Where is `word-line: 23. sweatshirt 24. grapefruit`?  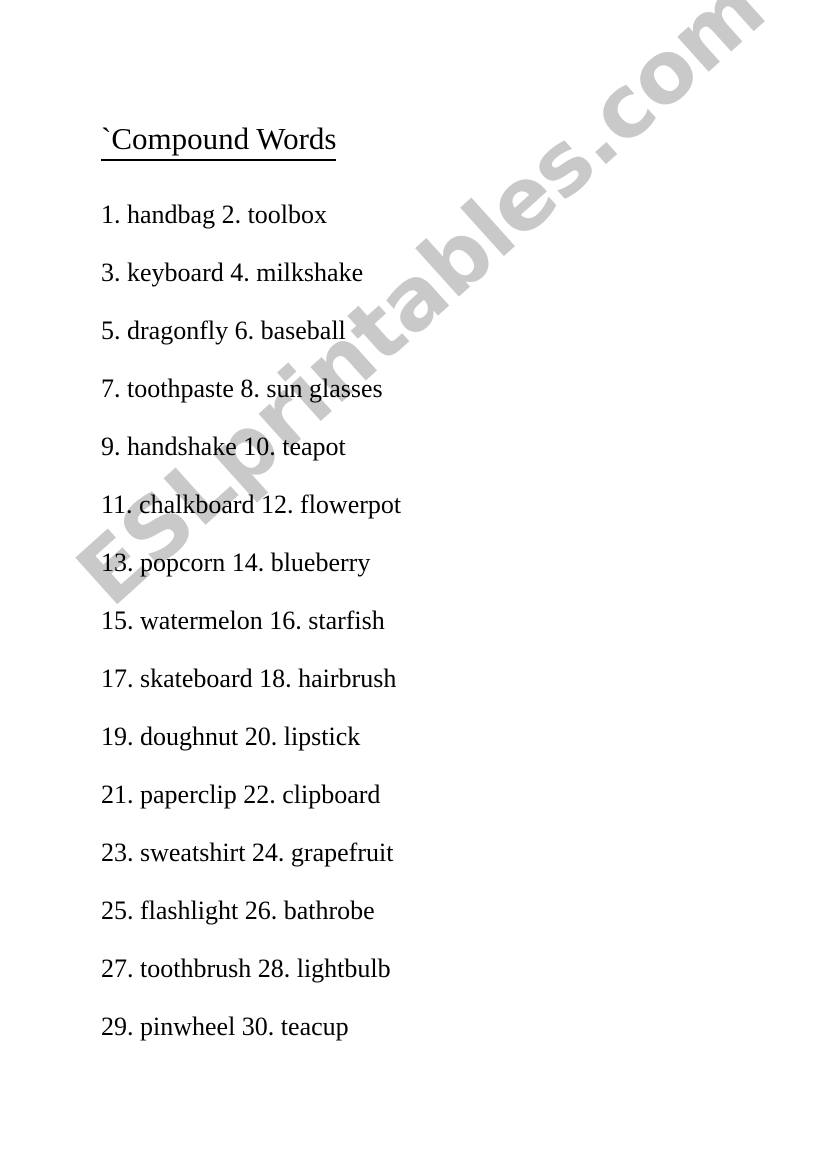 word-line: 23. sweatshirt 24. grapefruit is located at coordinates (247, 852).